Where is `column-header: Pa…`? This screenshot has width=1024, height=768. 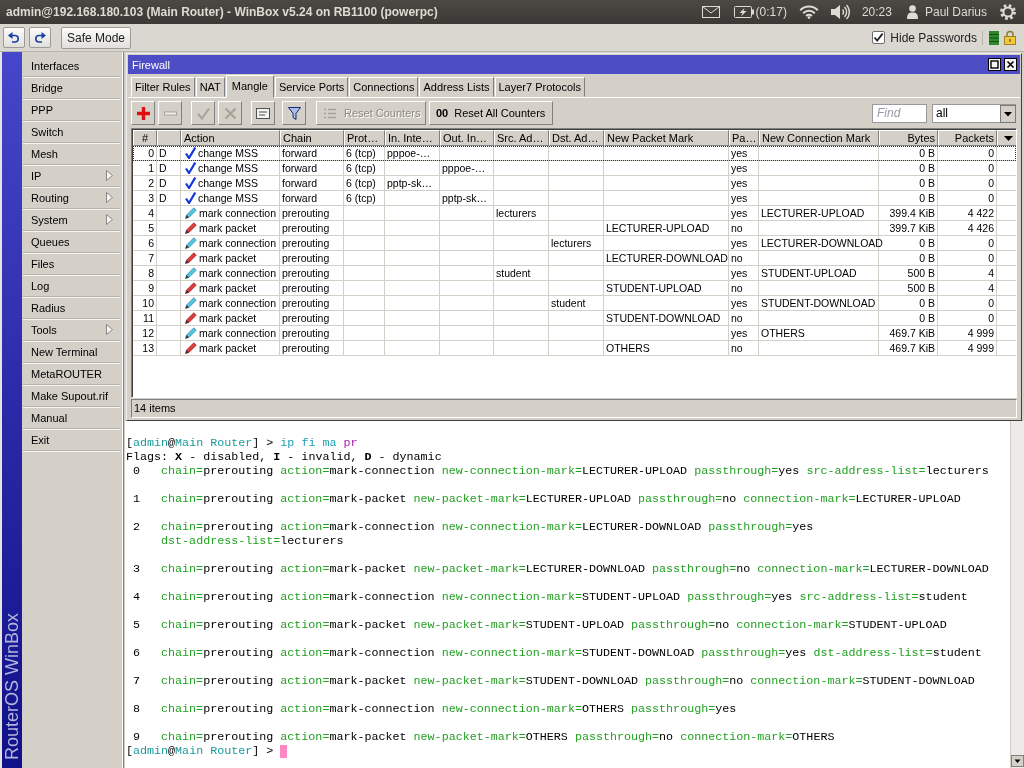 column-header: Pa… is located at coordinates (744, 138).